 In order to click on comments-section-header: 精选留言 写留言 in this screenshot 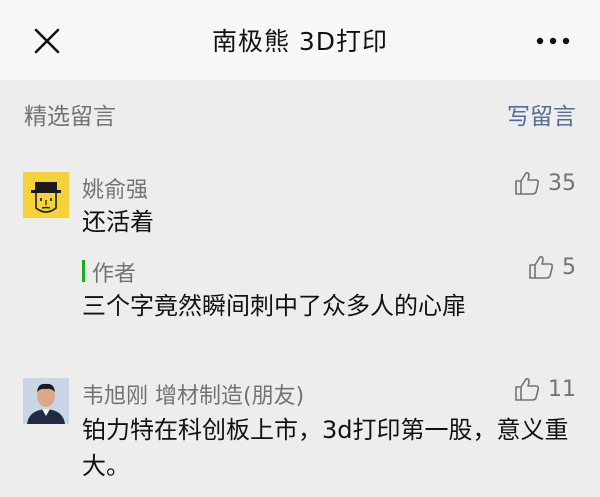, I will do `click(300, 111)`.